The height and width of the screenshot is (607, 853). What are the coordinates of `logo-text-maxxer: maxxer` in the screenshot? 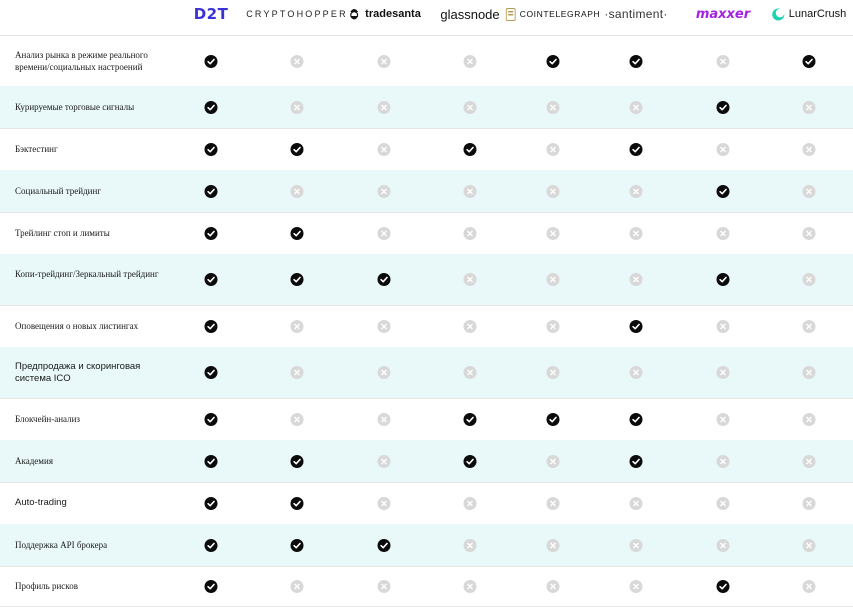 It's located at (723, 14).